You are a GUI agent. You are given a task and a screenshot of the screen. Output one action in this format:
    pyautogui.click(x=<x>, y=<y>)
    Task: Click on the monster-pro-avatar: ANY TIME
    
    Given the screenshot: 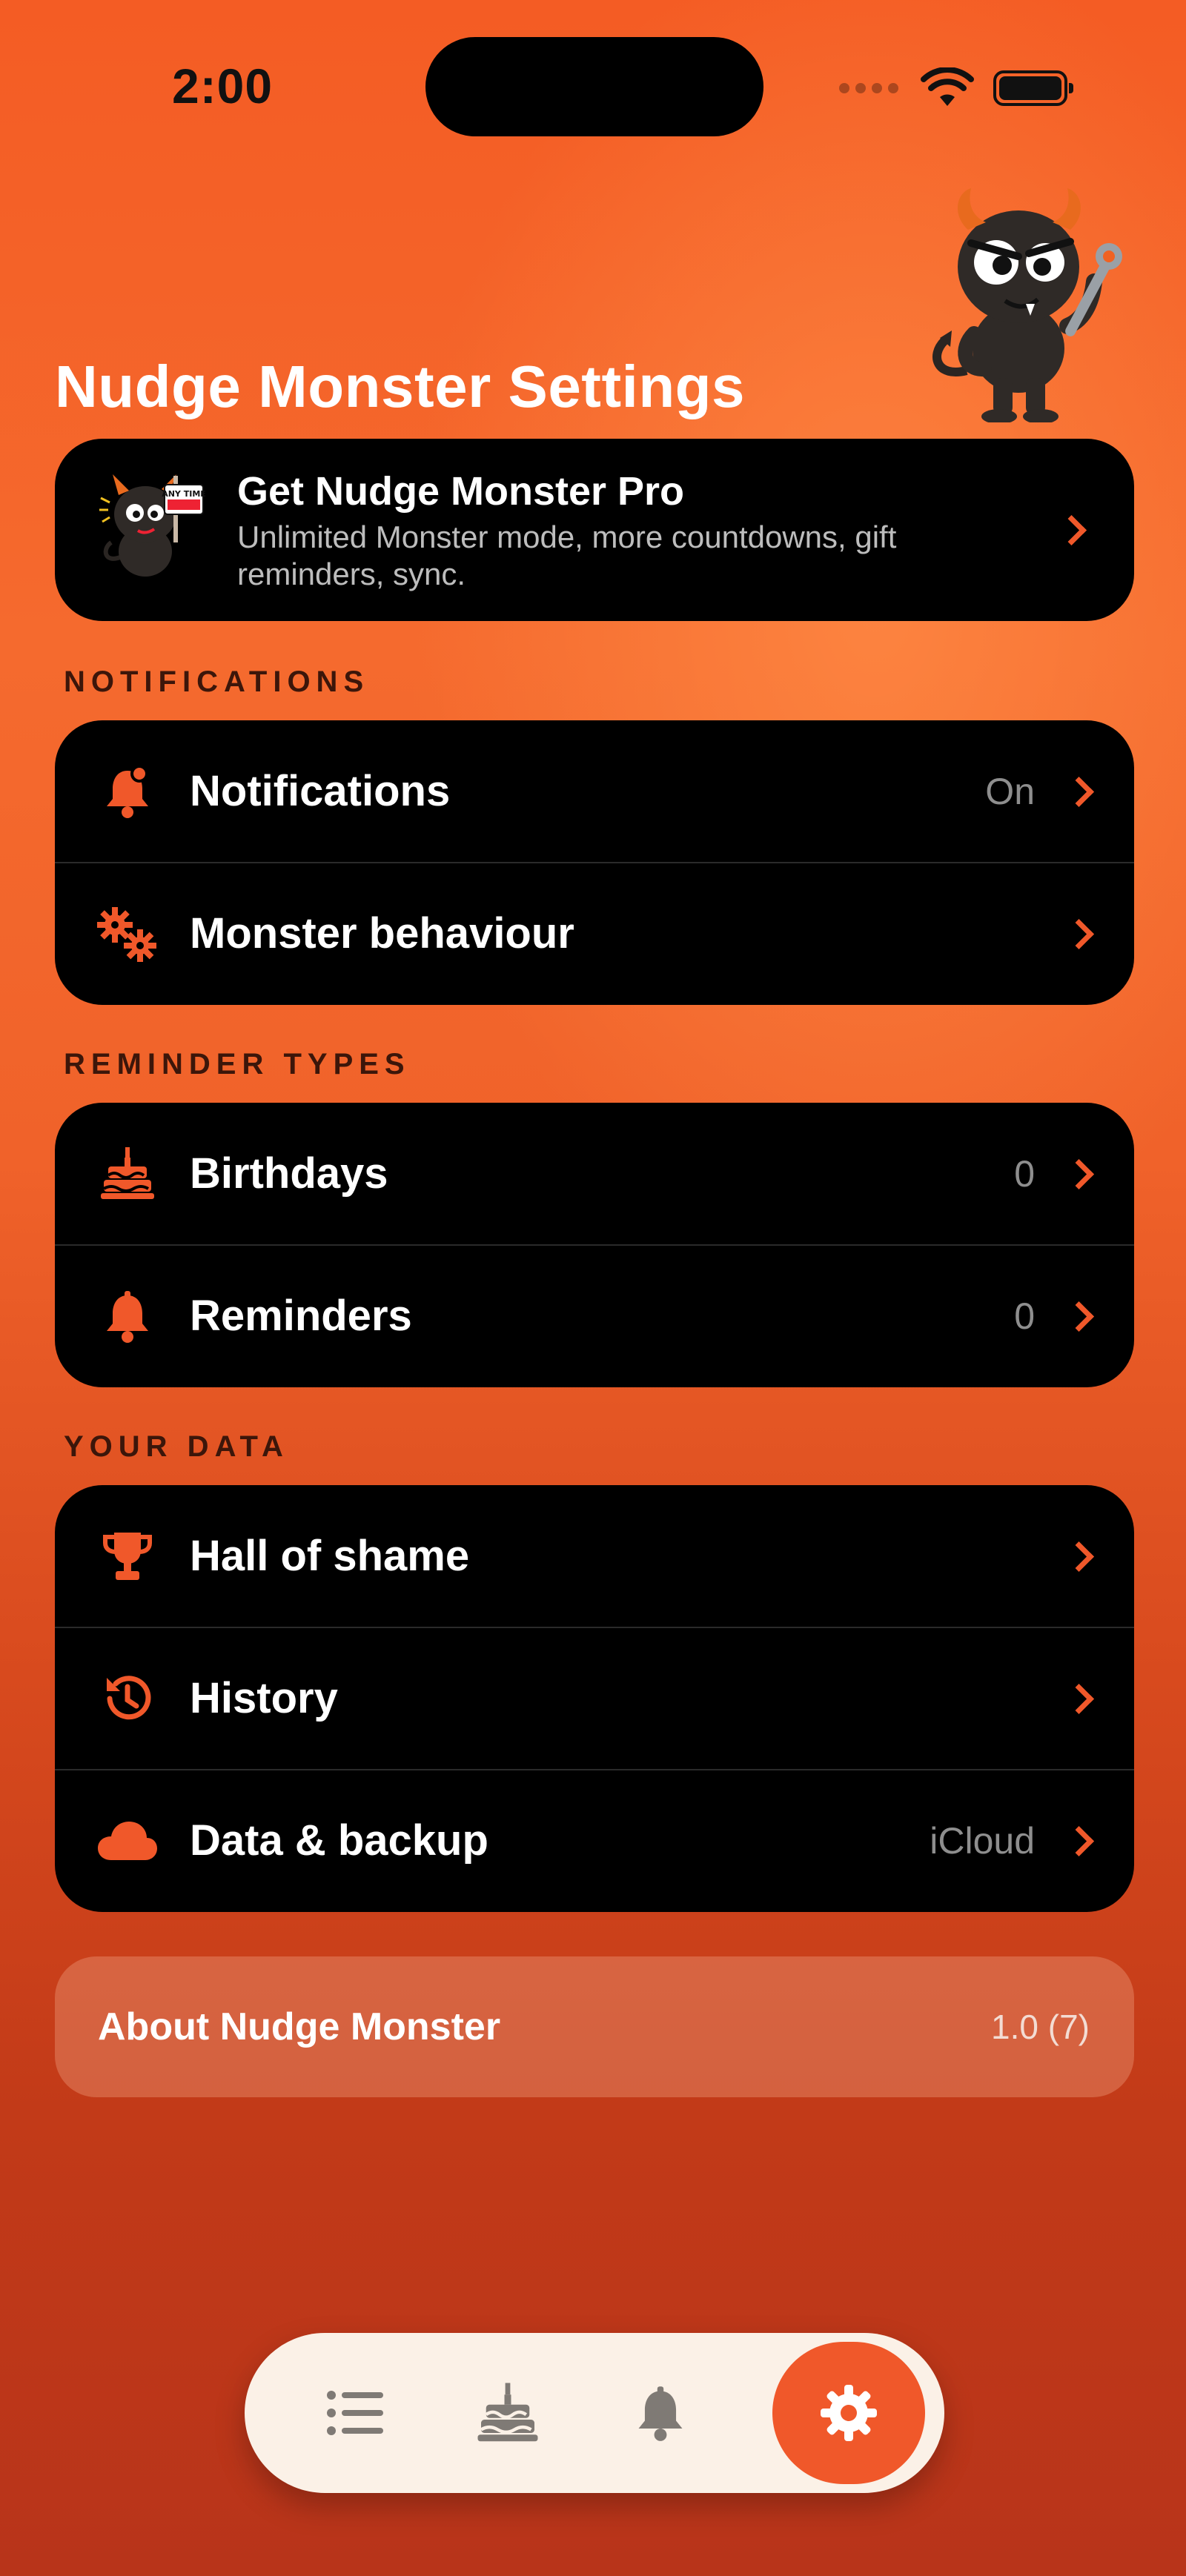 What is the action you would take?
    pyautogui.click(x=152, y=525)
    